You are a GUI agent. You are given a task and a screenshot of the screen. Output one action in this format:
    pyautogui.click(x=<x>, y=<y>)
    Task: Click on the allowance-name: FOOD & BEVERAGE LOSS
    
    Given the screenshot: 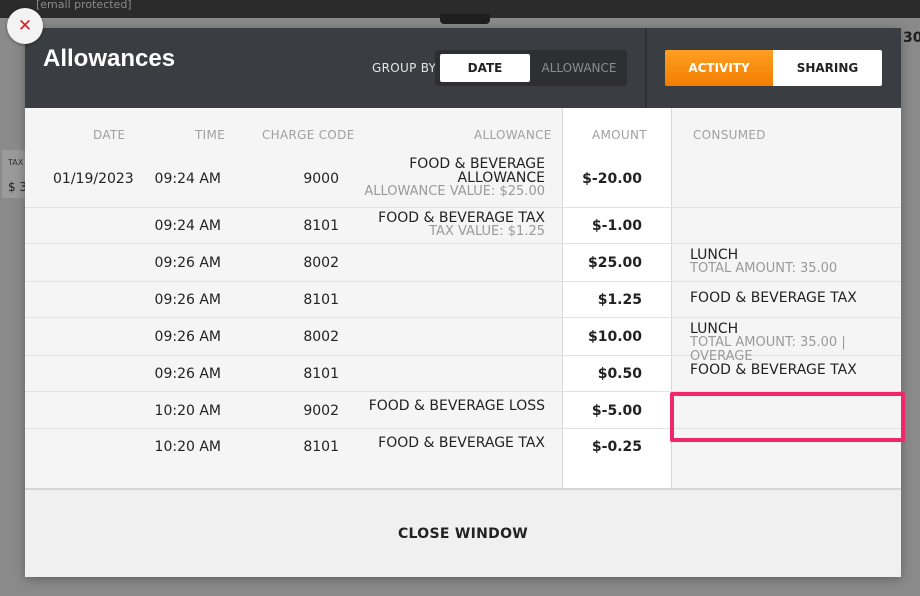 What is the action you would take?
    pyautogui.click(x=456, y=406)
    